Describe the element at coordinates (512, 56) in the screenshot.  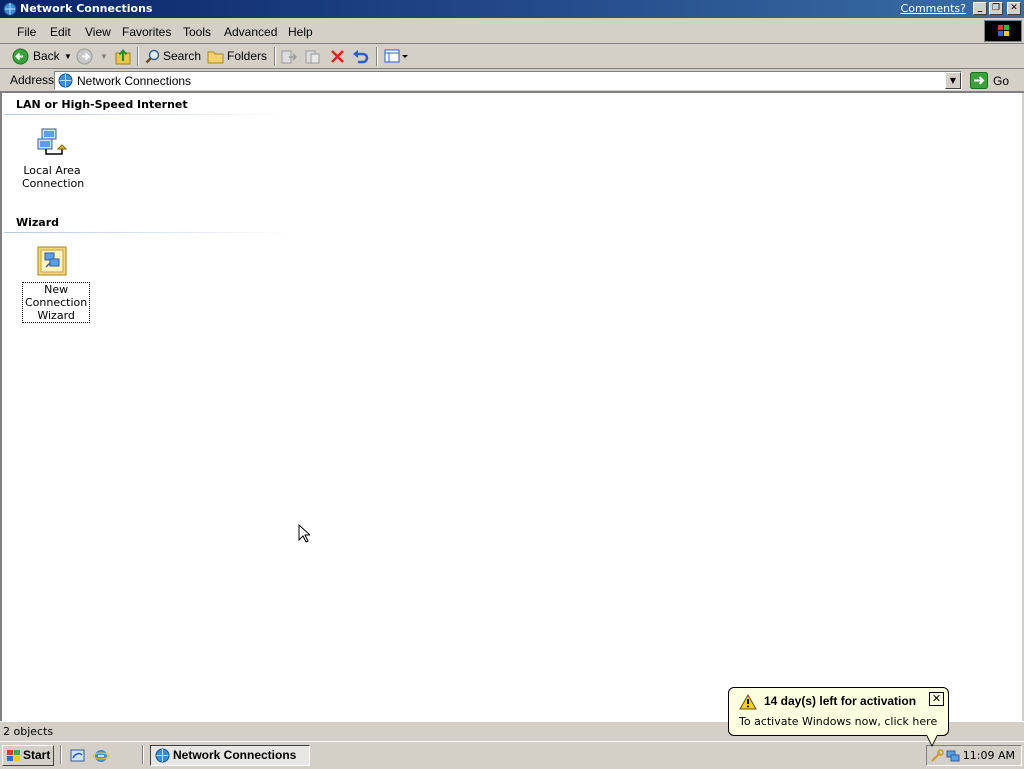
I see `toolbar: Back ▼ ▼ Search Folders` at that location.